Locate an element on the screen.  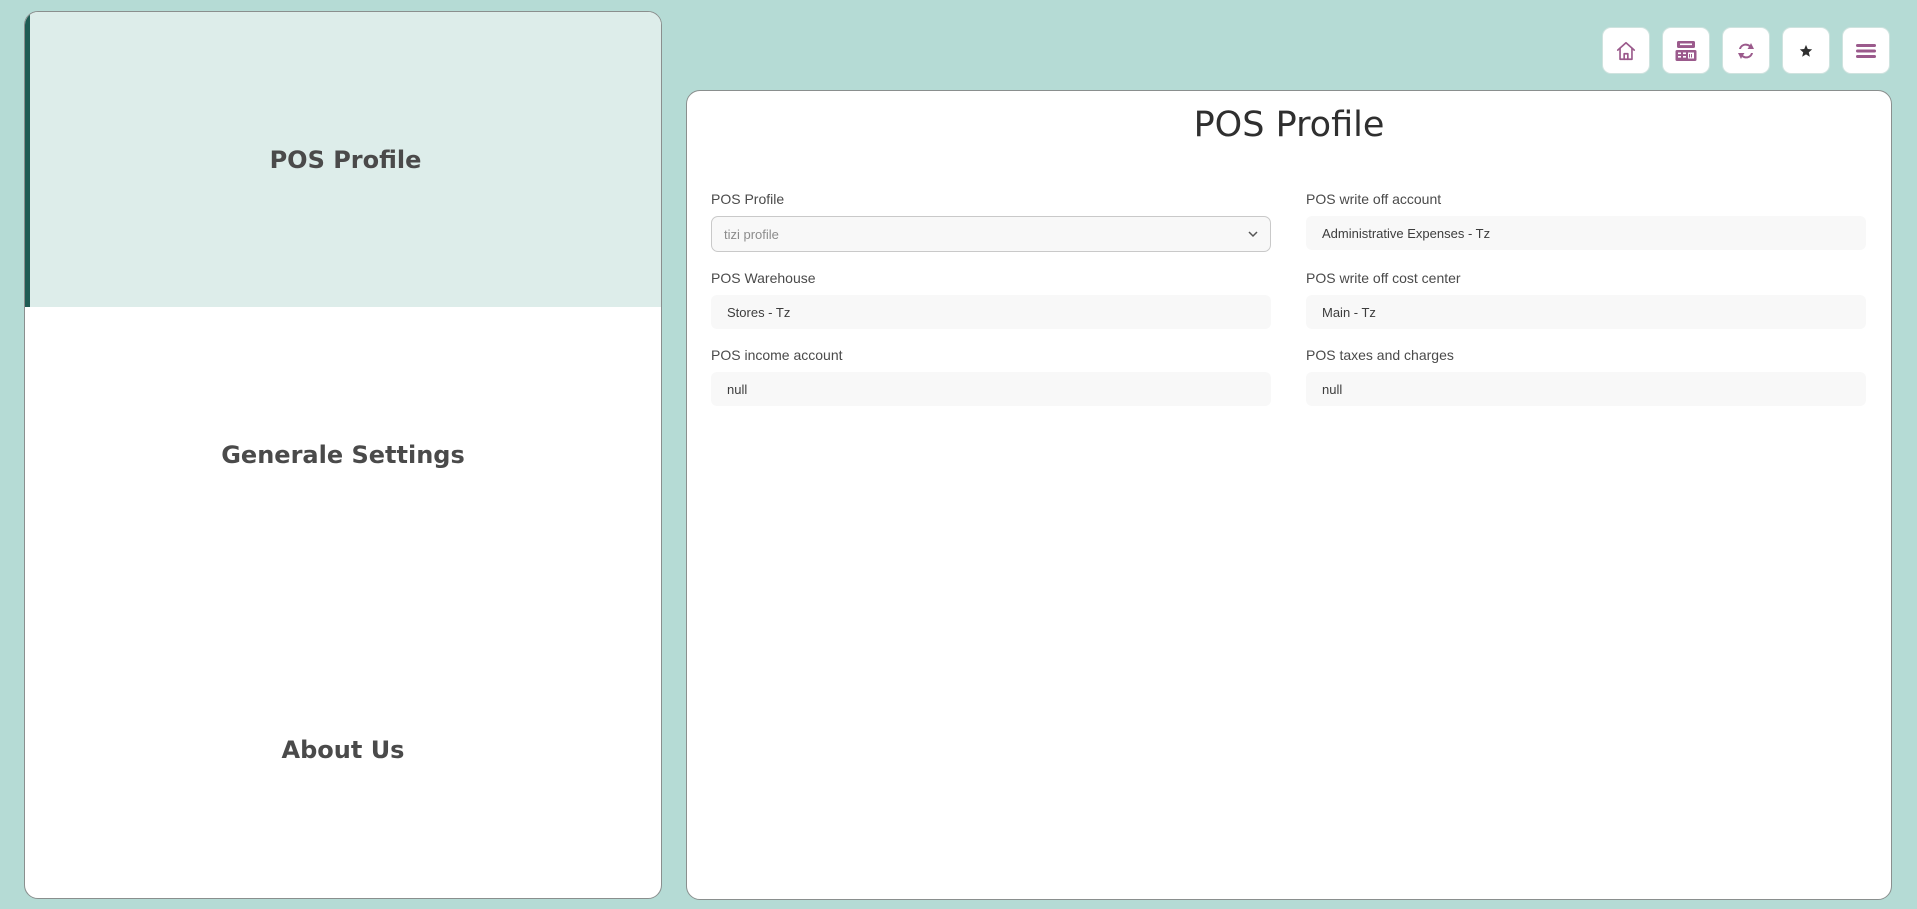
write-off-cost-center-field: POS write off cost center Main - Tz is located at coordinates (1586, 299).